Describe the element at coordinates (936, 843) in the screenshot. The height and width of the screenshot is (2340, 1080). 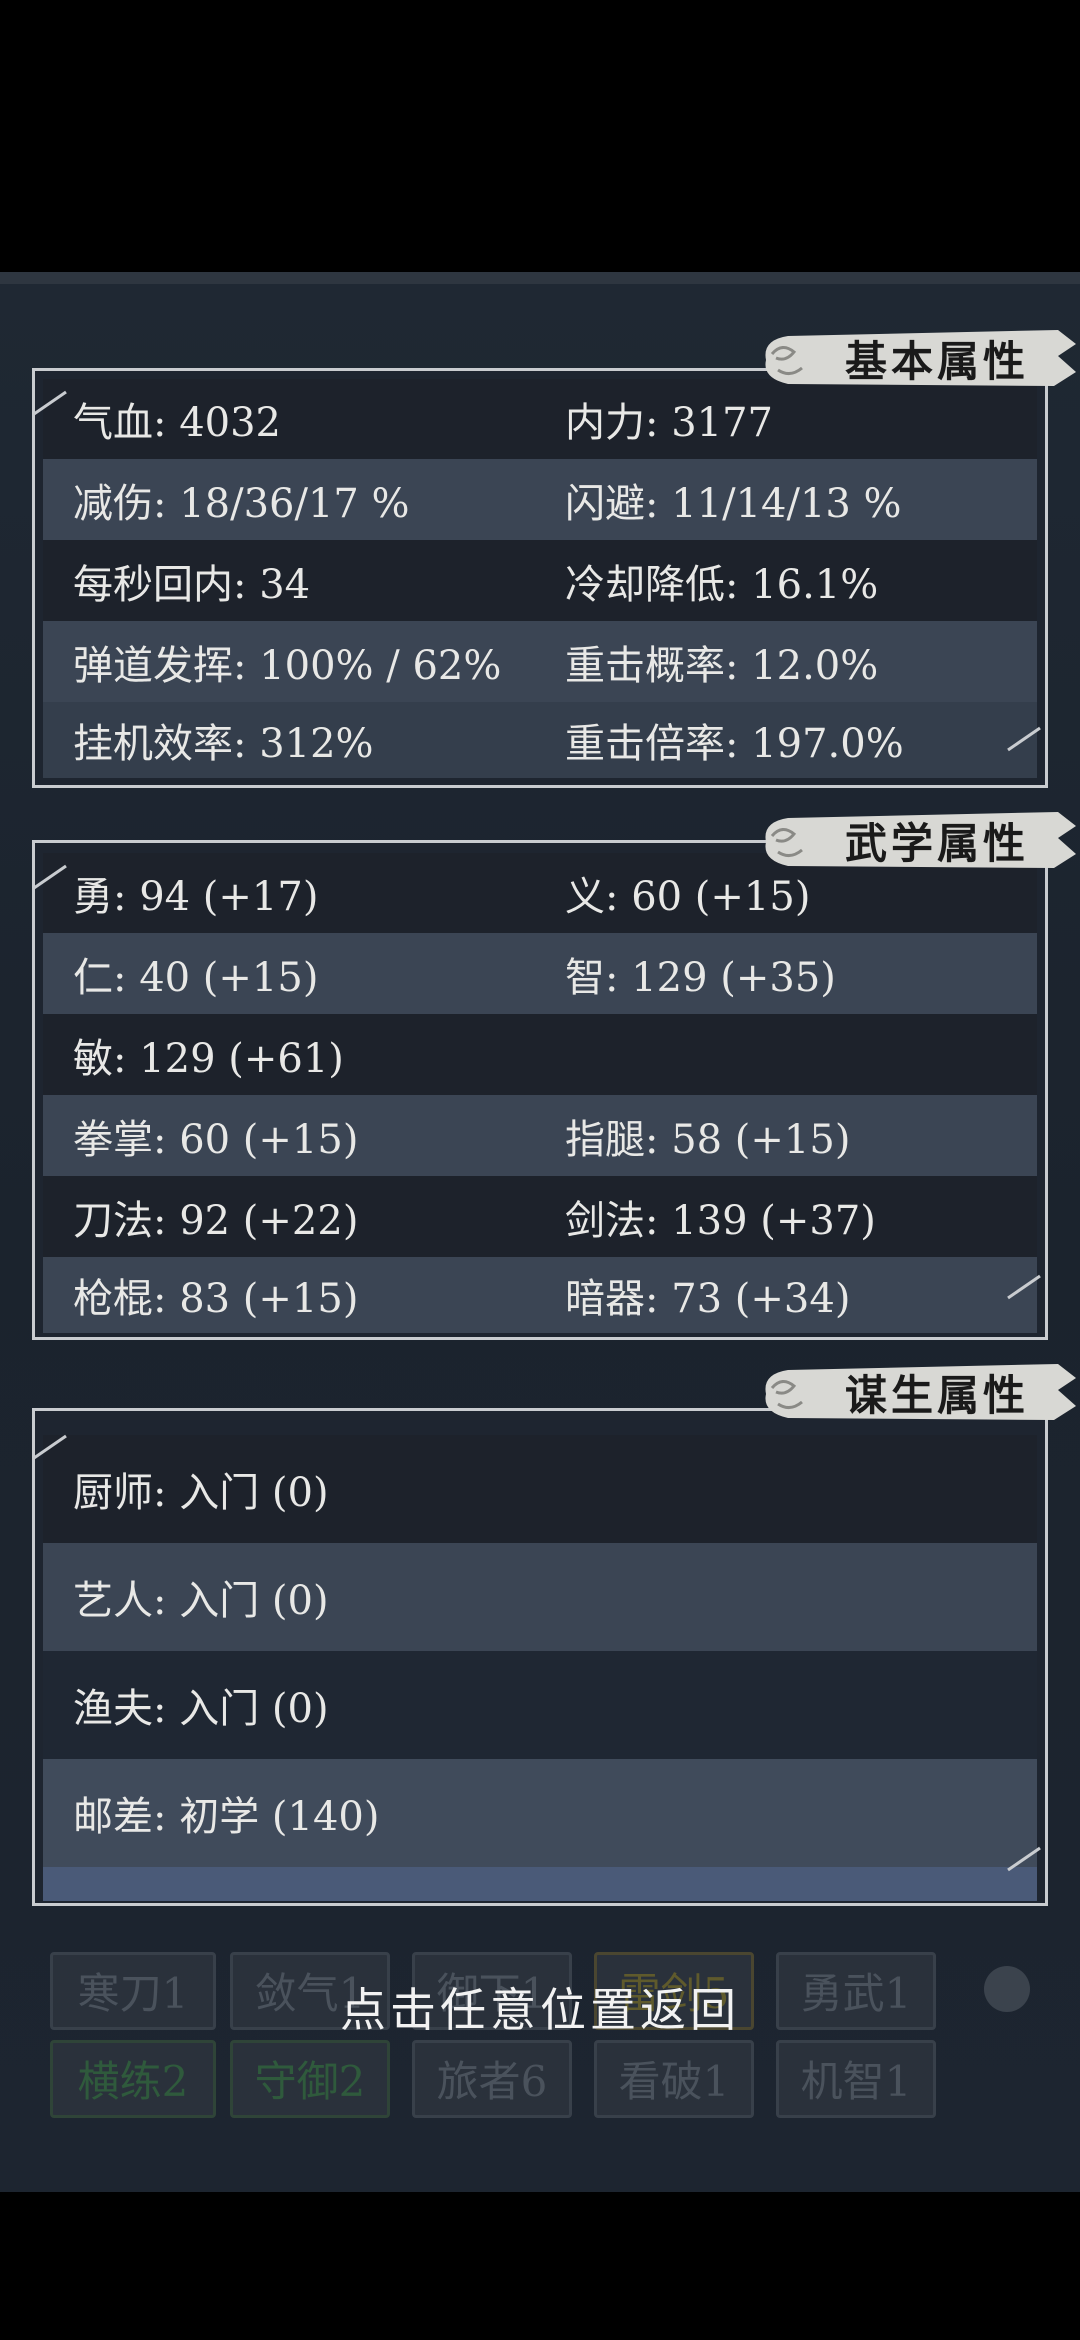
I see `martial-title: 武学属性` at that location.